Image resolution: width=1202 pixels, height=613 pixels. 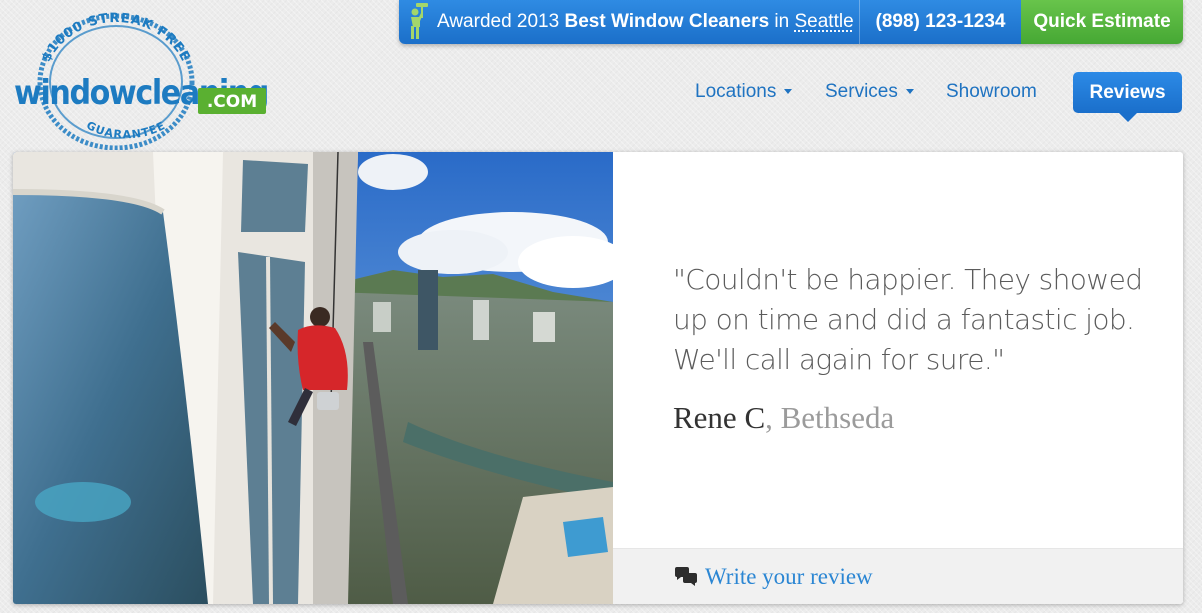 I want to click on nav-item-locations: Locations, so click(x=744, y=92).